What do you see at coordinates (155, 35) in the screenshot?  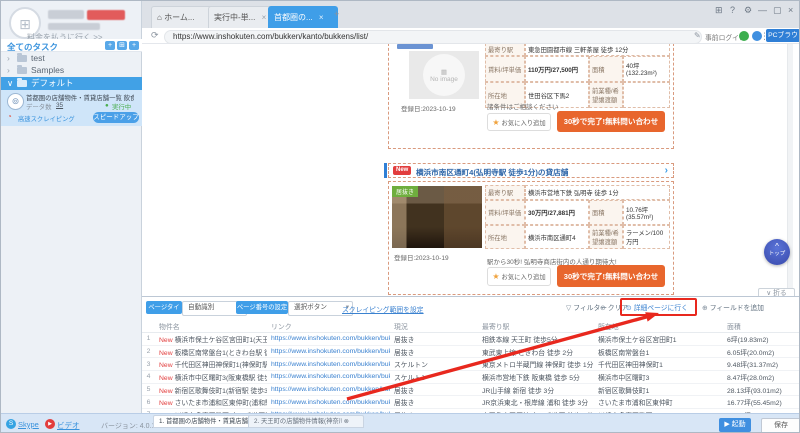 I see `refresh-icon: ⟳` at bounding box center [155, 35].